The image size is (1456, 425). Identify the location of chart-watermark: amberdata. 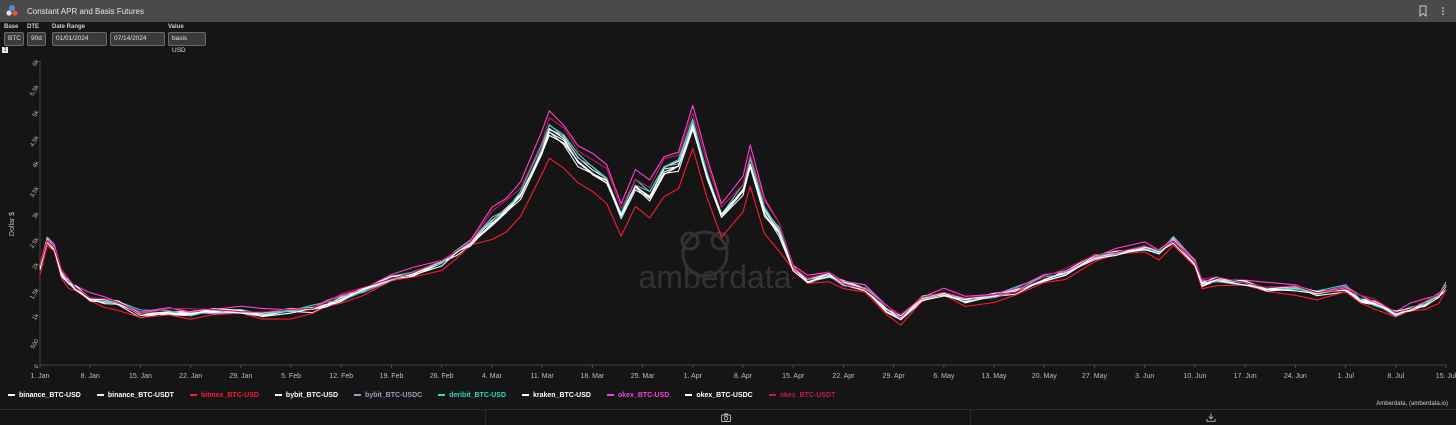
(715, 262).